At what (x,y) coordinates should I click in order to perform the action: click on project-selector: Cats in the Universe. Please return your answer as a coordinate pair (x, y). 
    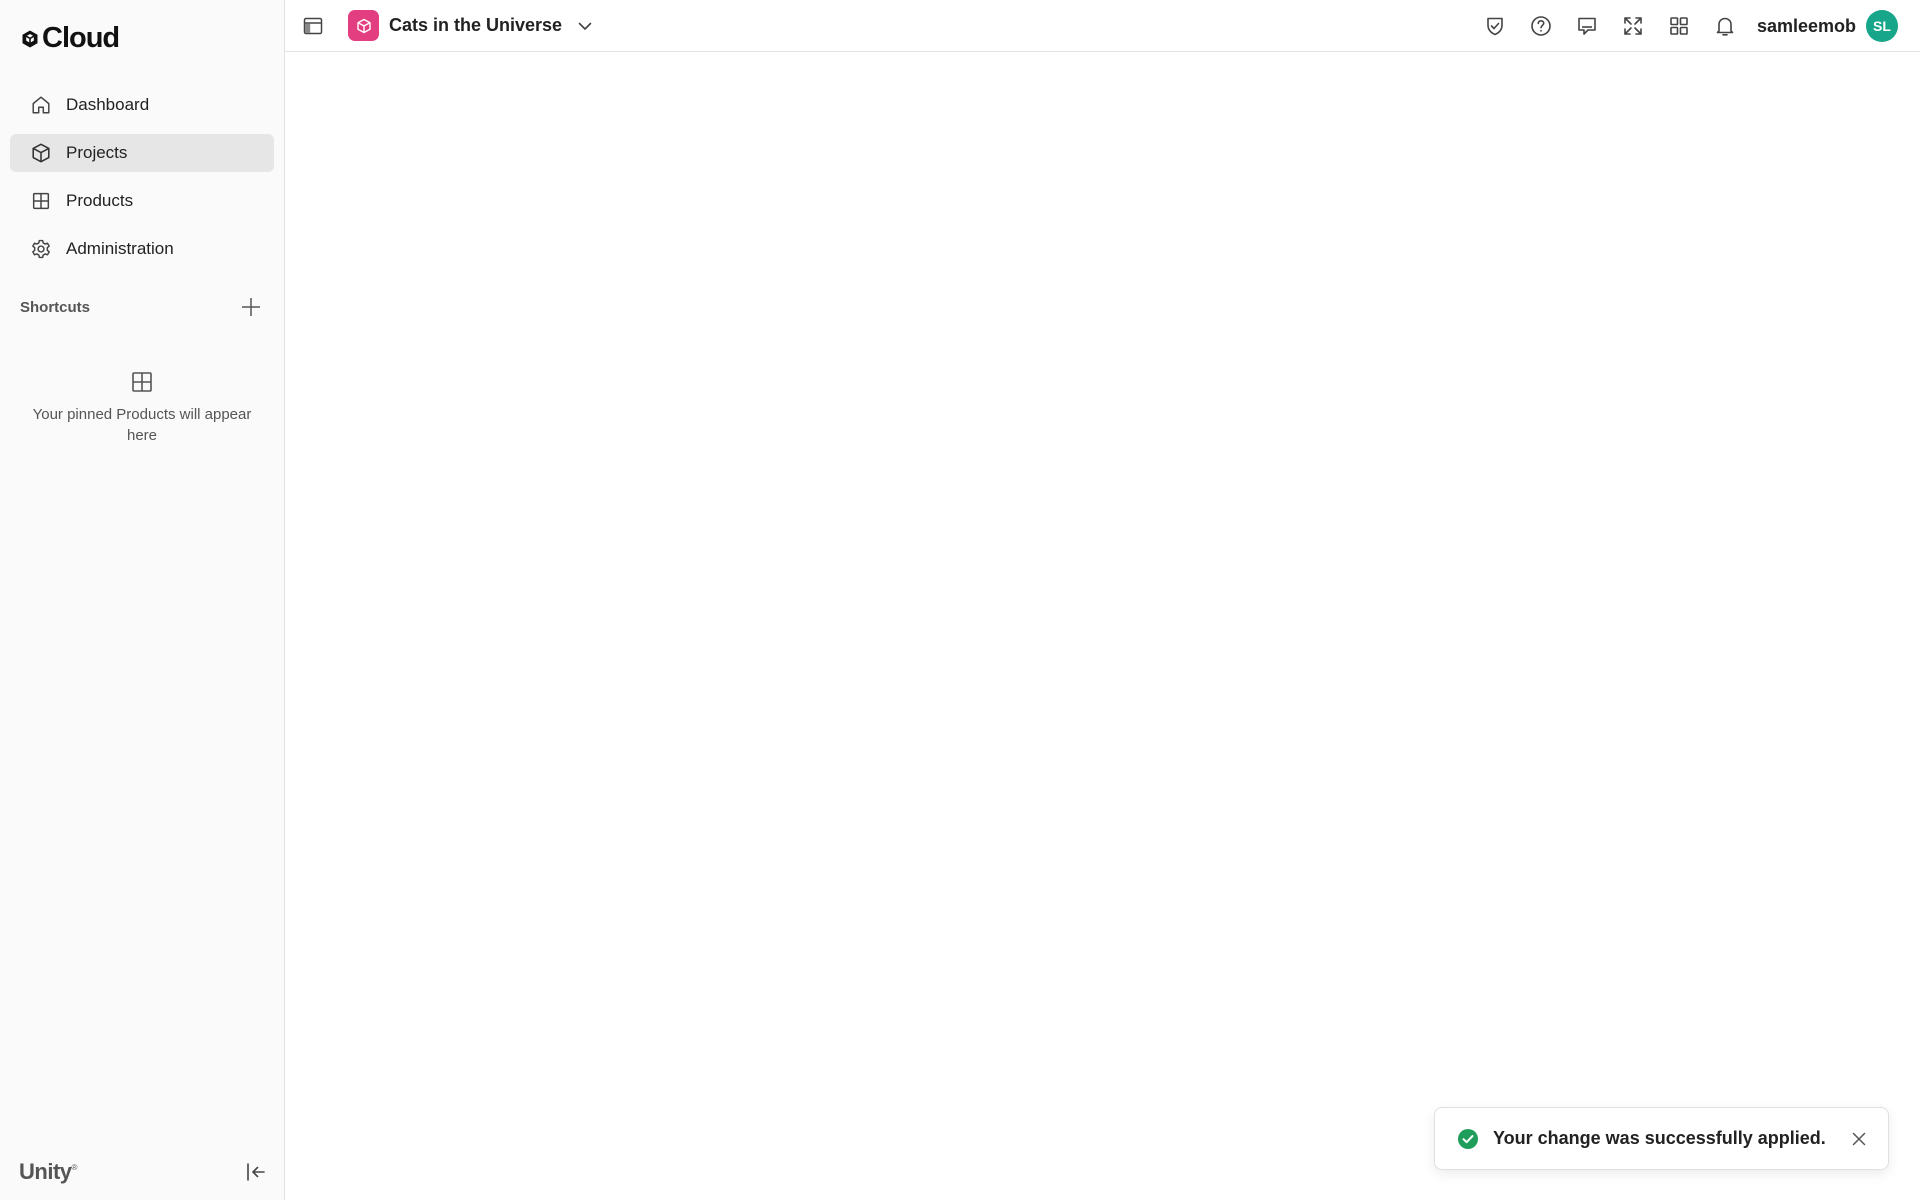
    Looking at the image, I should click on (471, 25).